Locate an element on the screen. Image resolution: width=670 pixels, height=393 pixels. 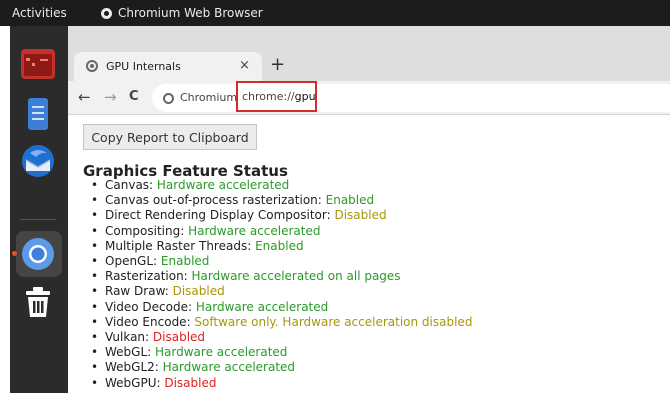
feature-item: Video Decode: Hardware accelerated is located at coordinates (281, 307).